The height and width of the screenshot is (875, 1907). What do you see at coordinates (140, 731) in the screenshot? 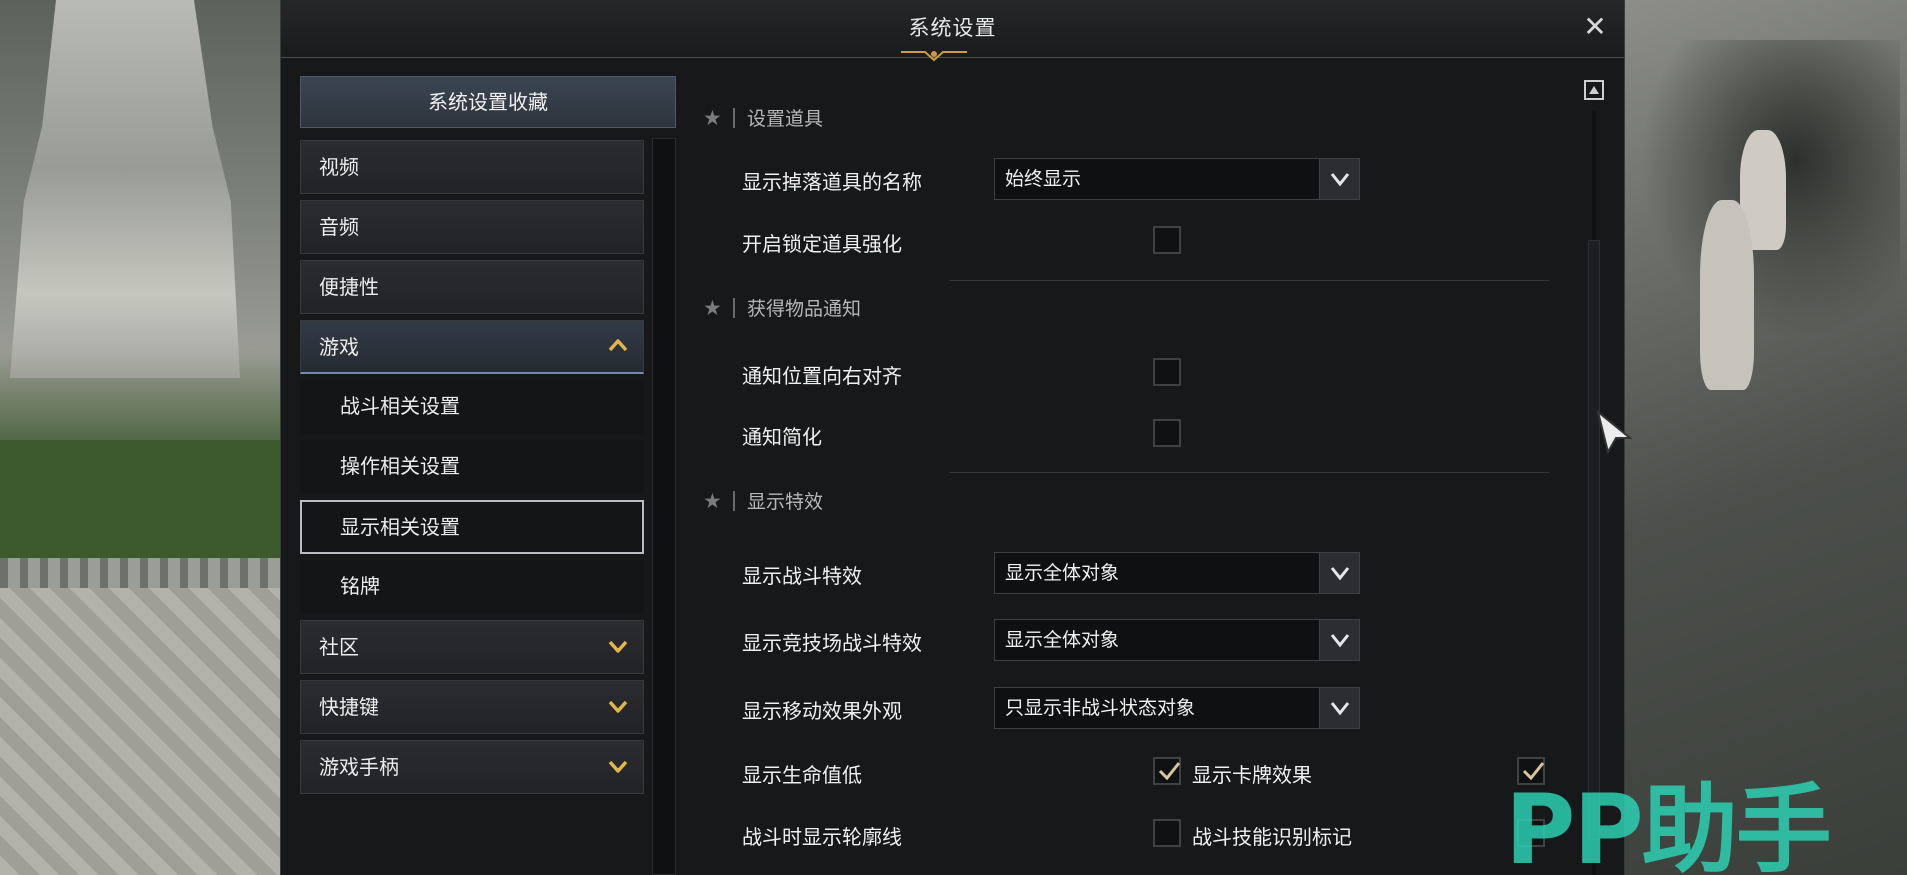
I see `cobblestone-image` at bounding box center [140, 731].